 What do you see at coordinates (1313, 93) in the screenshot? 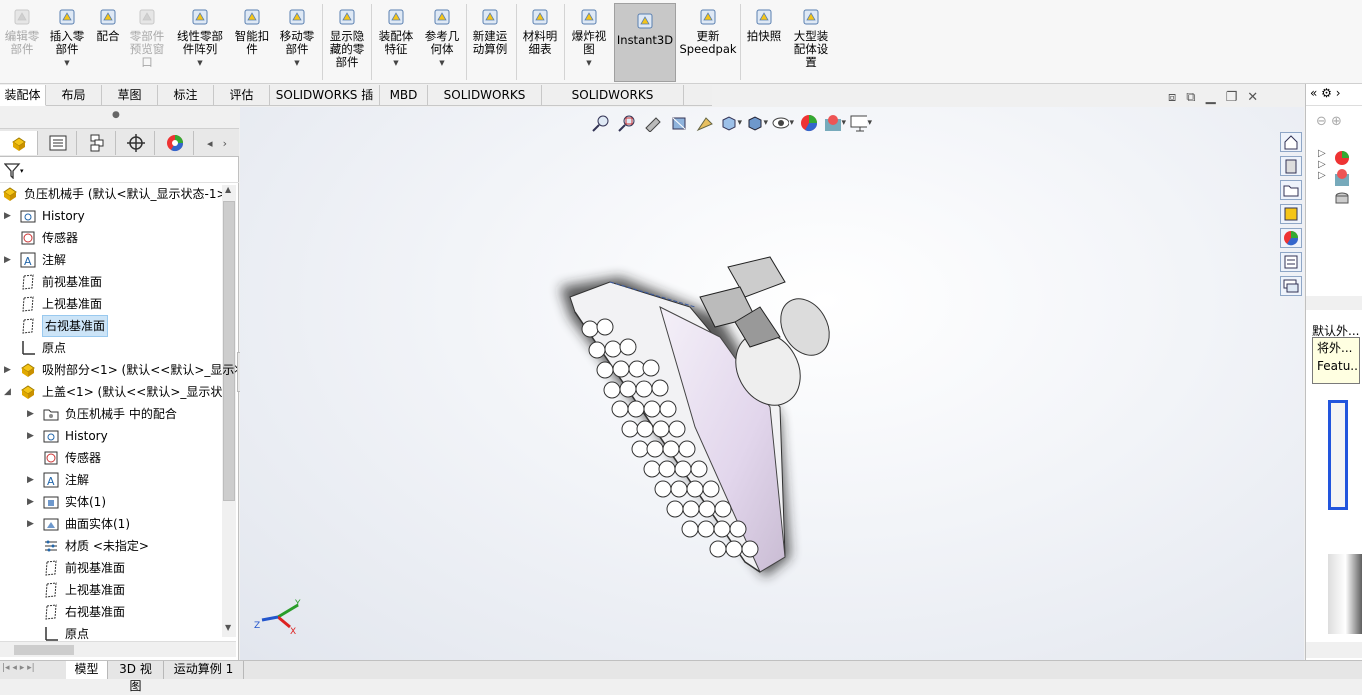
I see `double-chevron-icon: «` at bounding box center [1313, 93].